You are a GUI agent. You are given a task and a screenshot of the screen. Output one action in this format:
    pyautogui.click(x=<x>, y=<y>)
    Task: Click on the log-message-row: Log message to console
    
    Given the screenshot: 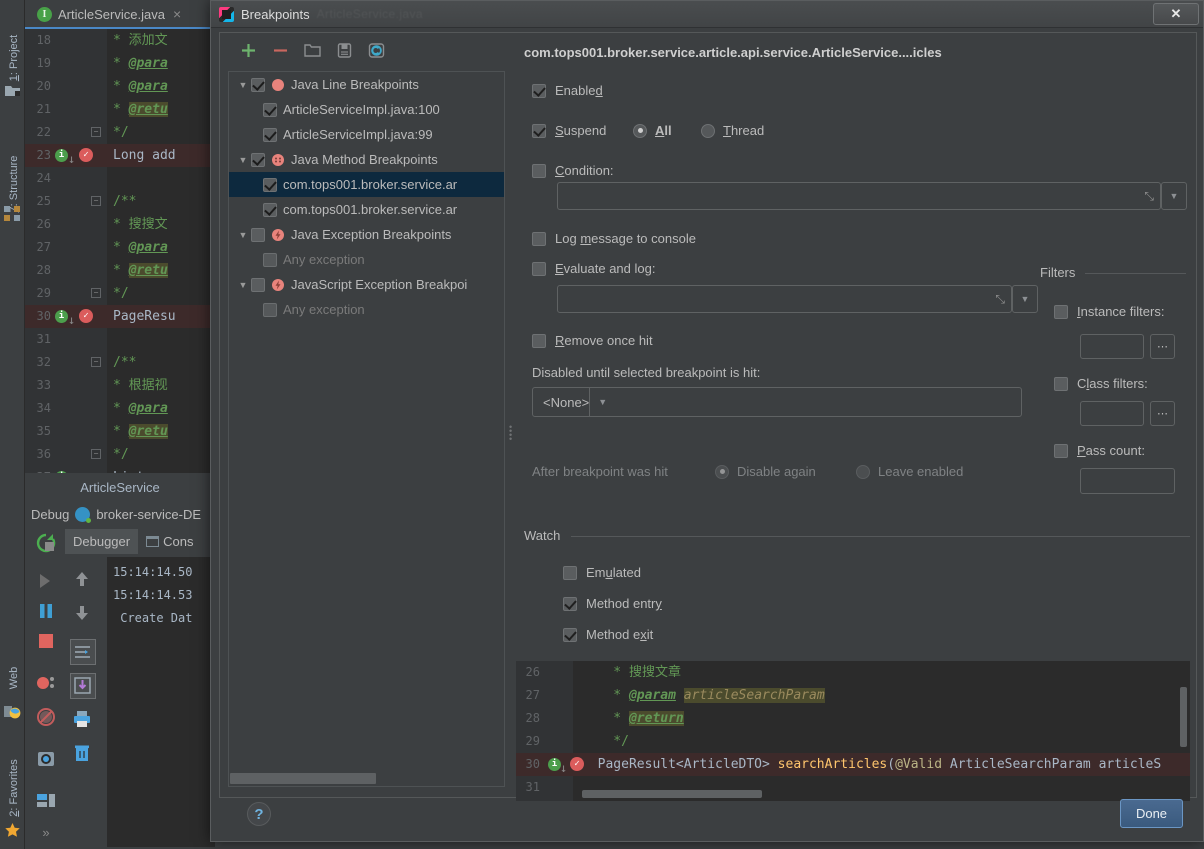 What is the action you would take?
    pyautogui.click(x=614, y=238)
    